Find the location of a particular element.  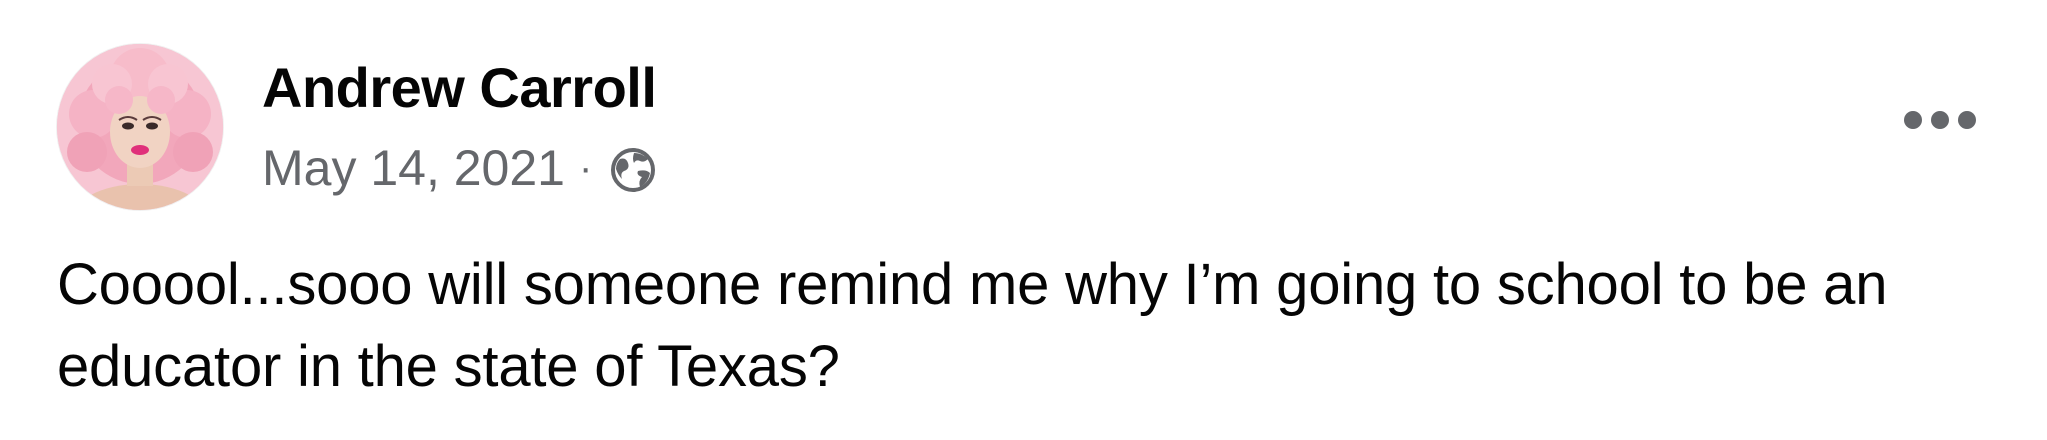

post-meta: May 14, 2021 · is located at coordinates (460, 168).